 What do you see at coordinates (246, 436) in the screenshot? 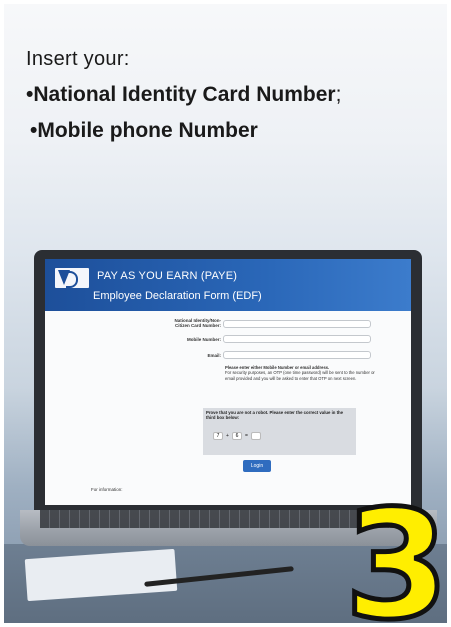
I see `captcha-equals: =` at bounding box center [246, 436].